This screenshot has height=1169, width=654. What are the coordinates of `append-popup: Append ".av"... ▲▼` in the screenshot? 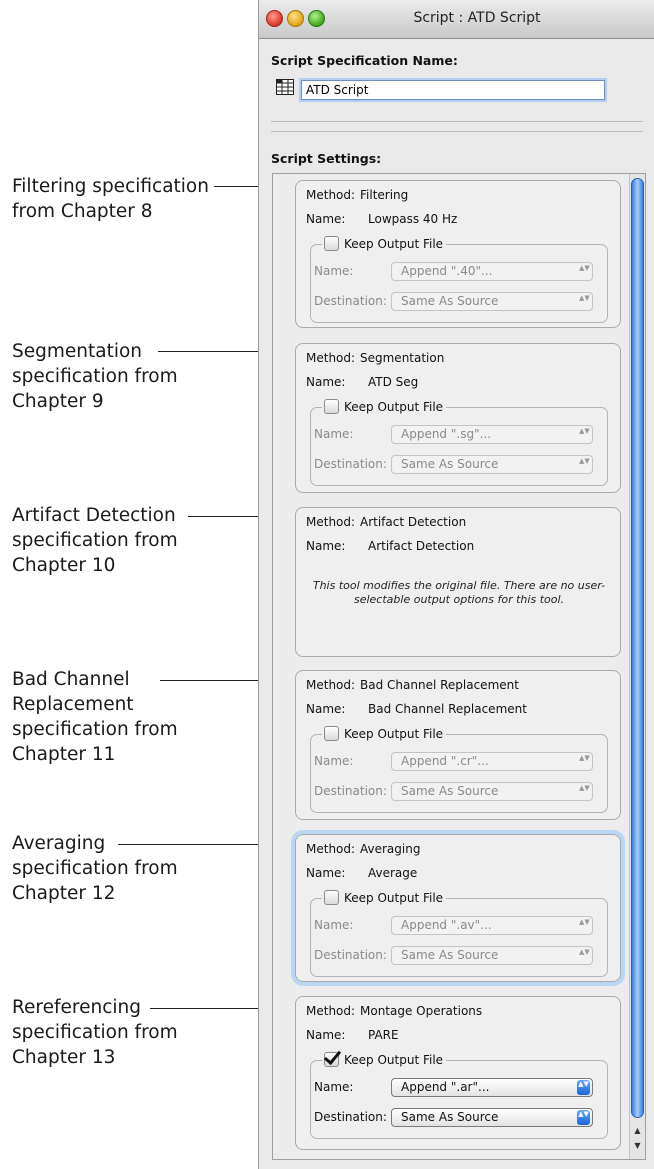 It's located at (492, 925).